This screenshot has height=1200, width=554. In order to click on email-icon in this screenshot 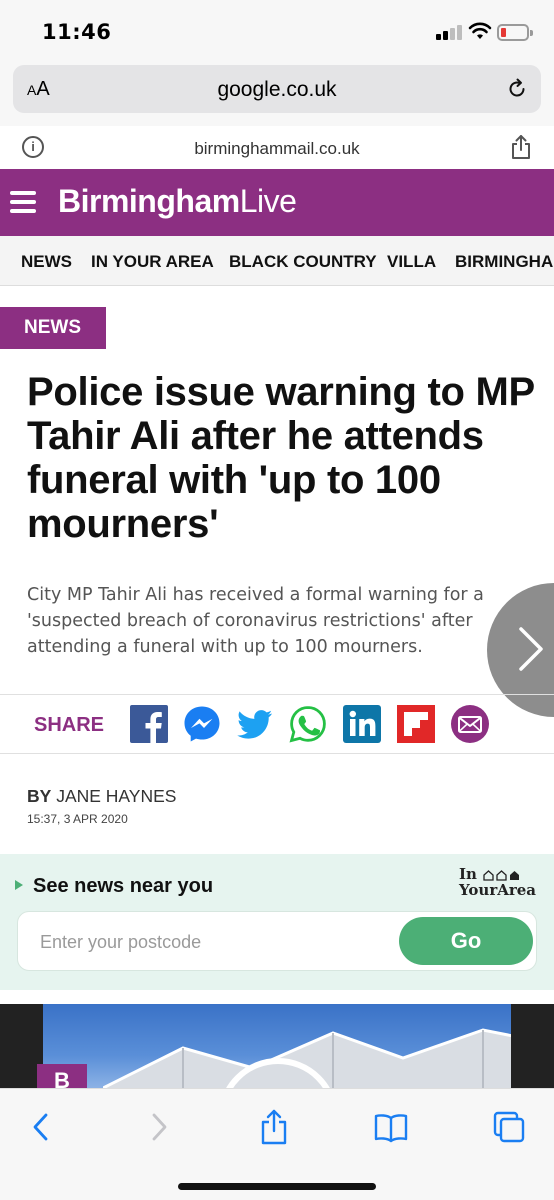, I will do `click(470, 724)`.